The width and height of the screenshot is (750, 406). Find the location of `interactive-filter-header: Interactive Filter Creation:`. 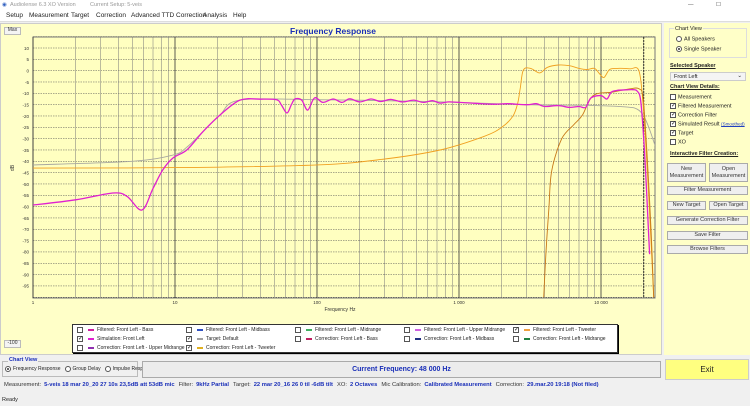

interactive-filter-header: Interactive Filter Creation: is located at coordinates (704, 154).